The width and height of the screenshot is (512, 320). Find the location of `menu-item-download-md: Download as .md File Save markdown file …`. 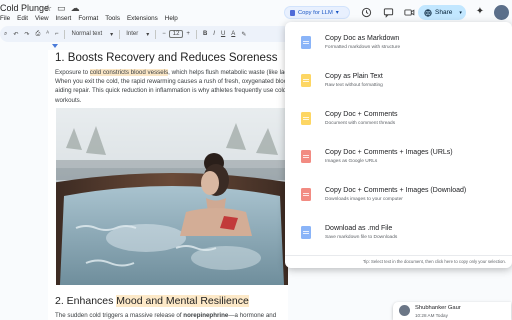

menu-item-download-md: Download as .md File Save markdown file … is located at coordinates (398, 233).